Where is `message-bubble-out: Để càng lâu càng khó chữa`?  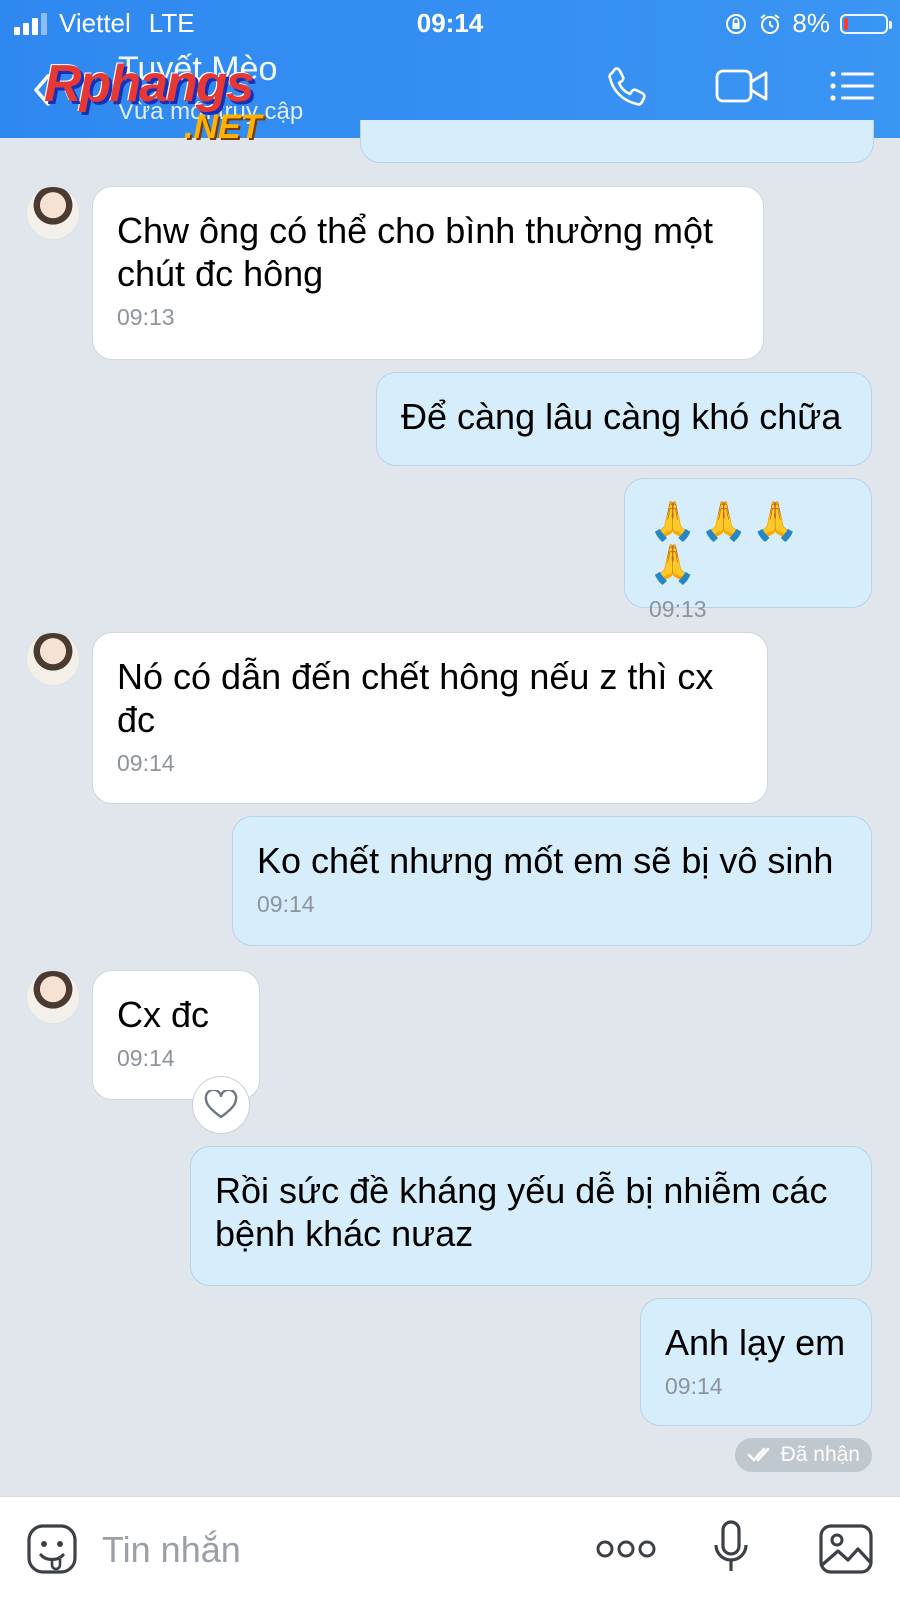 message-bubble-out: Để càng lâu càng khó chữa is located at coordinates (624, 419).